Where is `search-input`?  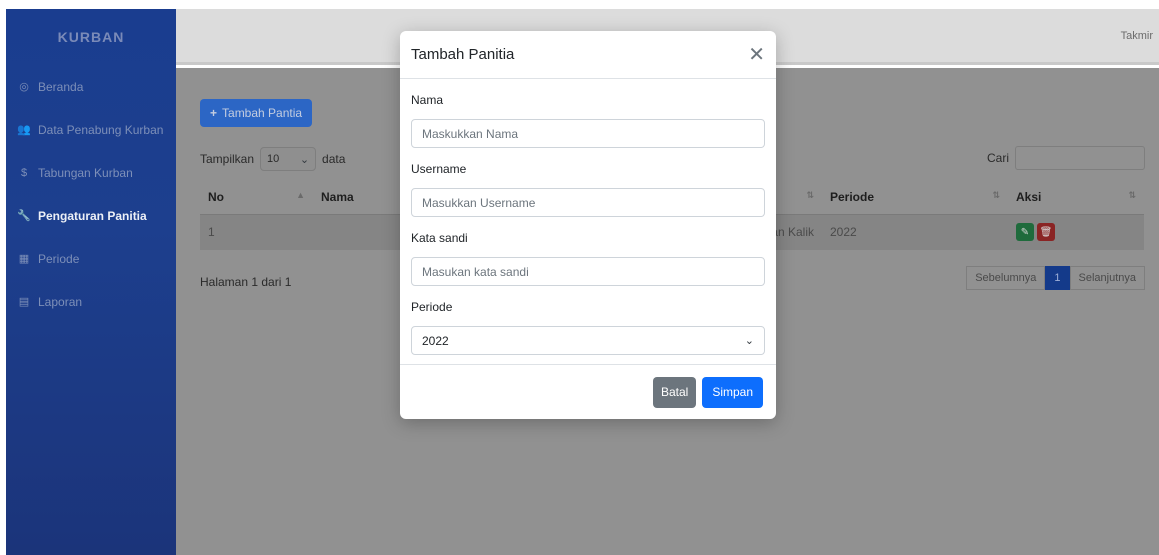 search-input is located at coordinates (1080, 158).